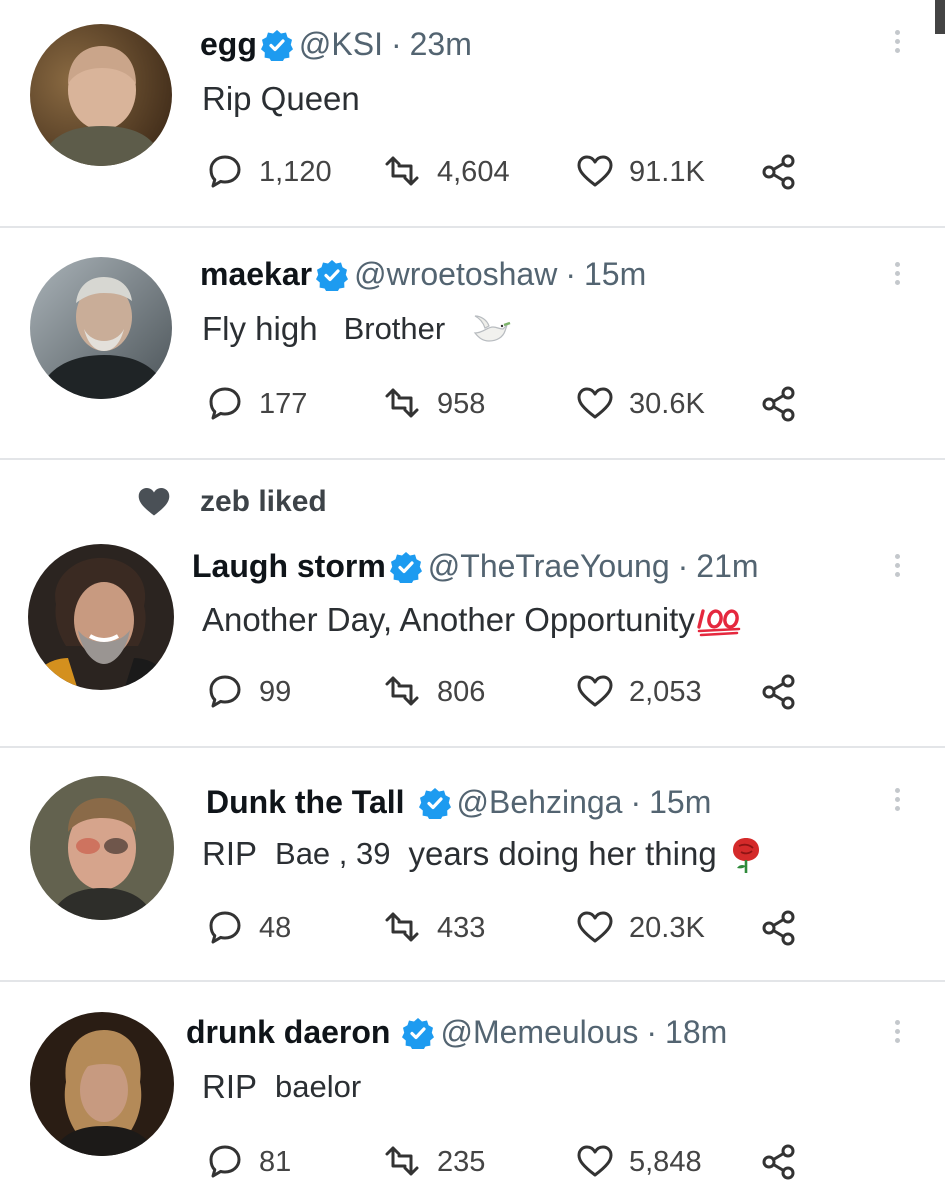  Describe the element at coordinates (696, 1032) in the screenshot. I see `timestamp: 18m` at that location.